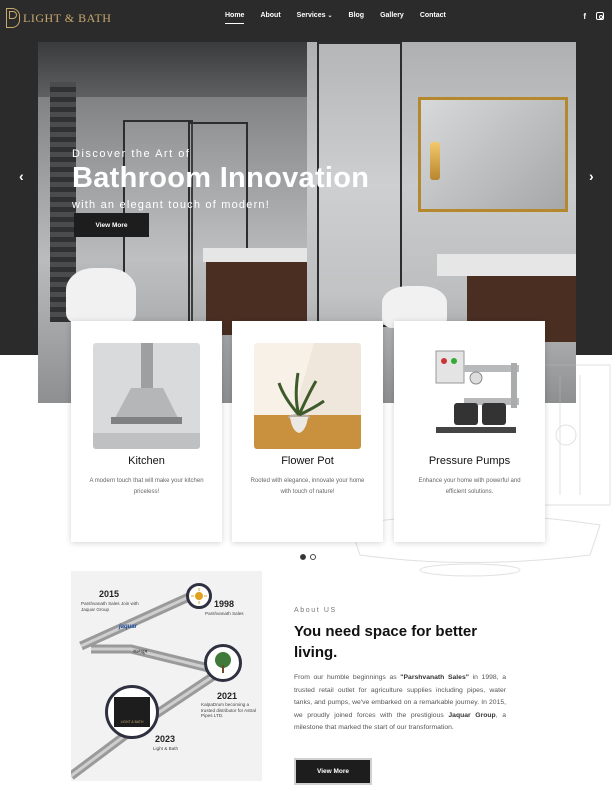 This screenshot has width=612, height=792. I want to click on slider-prev-icon: ‹, so click(21, 176).